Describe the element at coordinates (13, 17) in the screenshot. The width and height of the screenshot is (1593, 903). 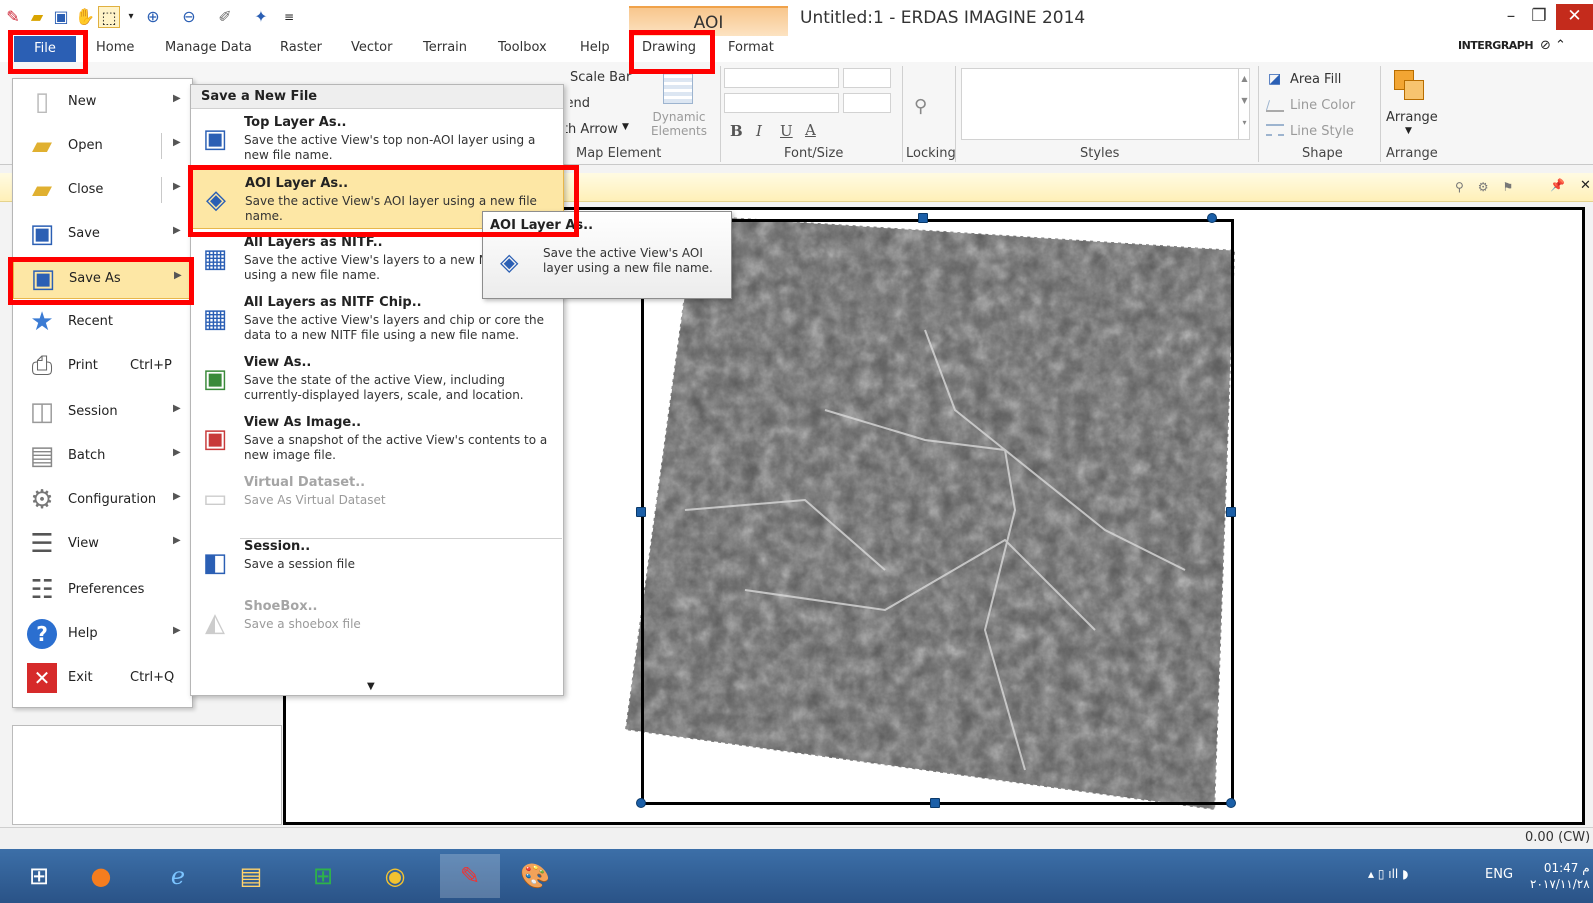
I see `pen-icon: ✎` at that location.